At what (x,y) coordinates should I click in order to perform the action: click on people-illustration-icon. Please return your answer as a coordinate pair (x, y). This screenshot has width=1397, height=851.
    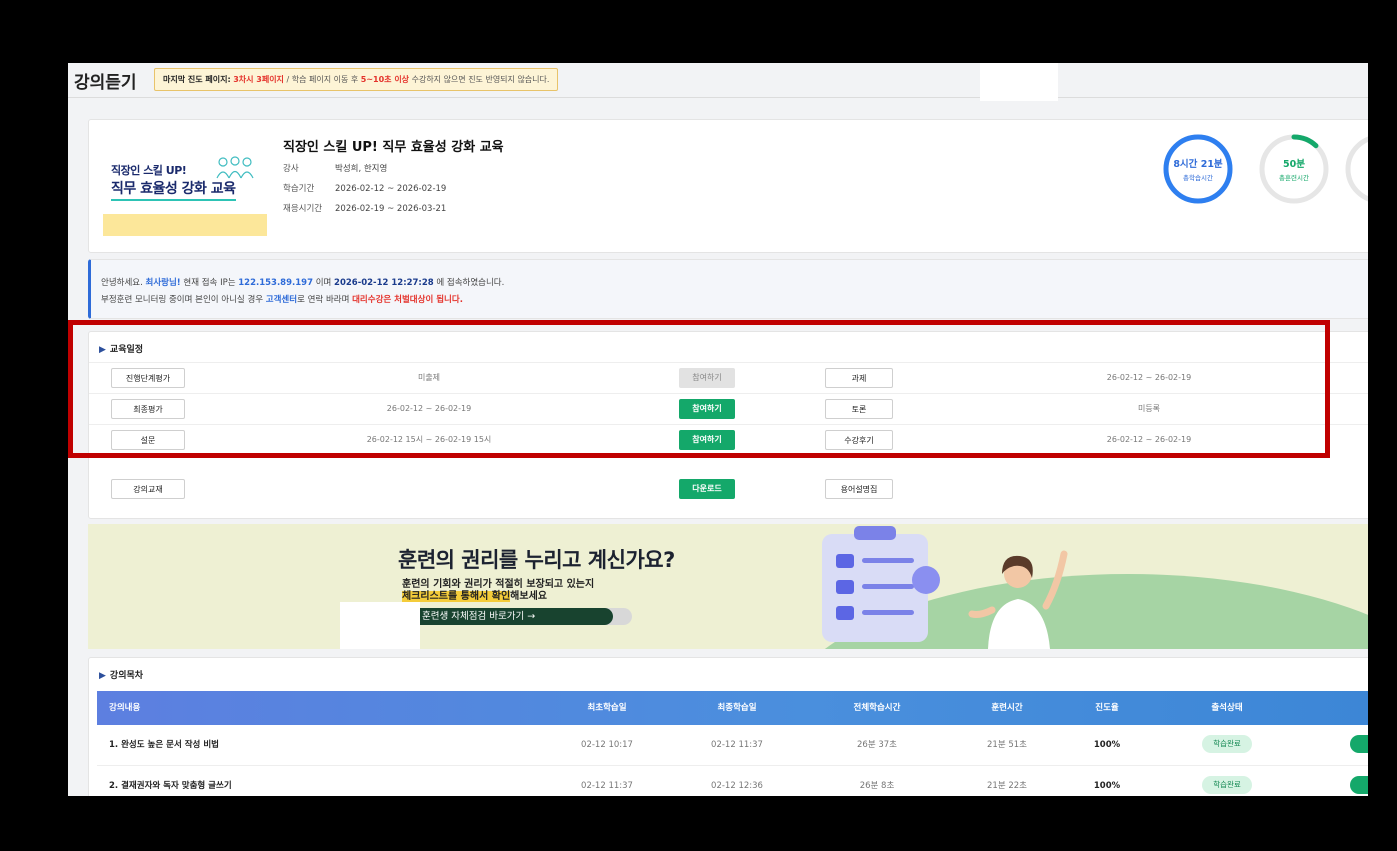
    Looking at the image, I should click on (235, 167).